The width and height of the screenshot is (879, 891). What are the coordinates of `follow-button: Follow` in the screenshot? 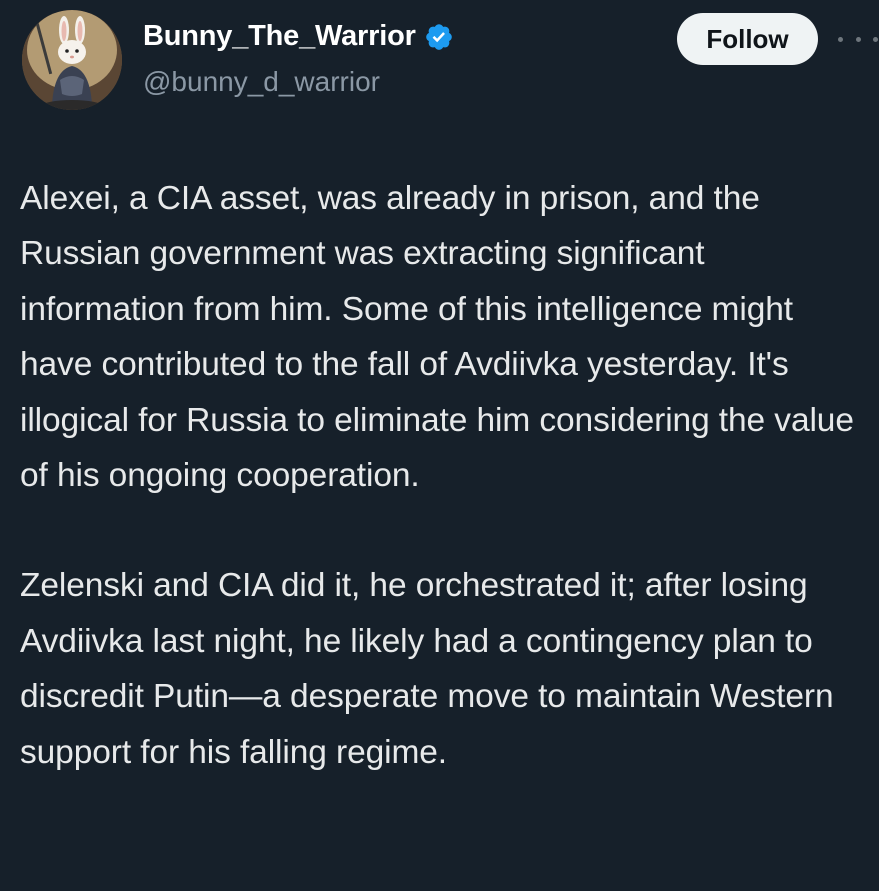 It's located at (747, 39).